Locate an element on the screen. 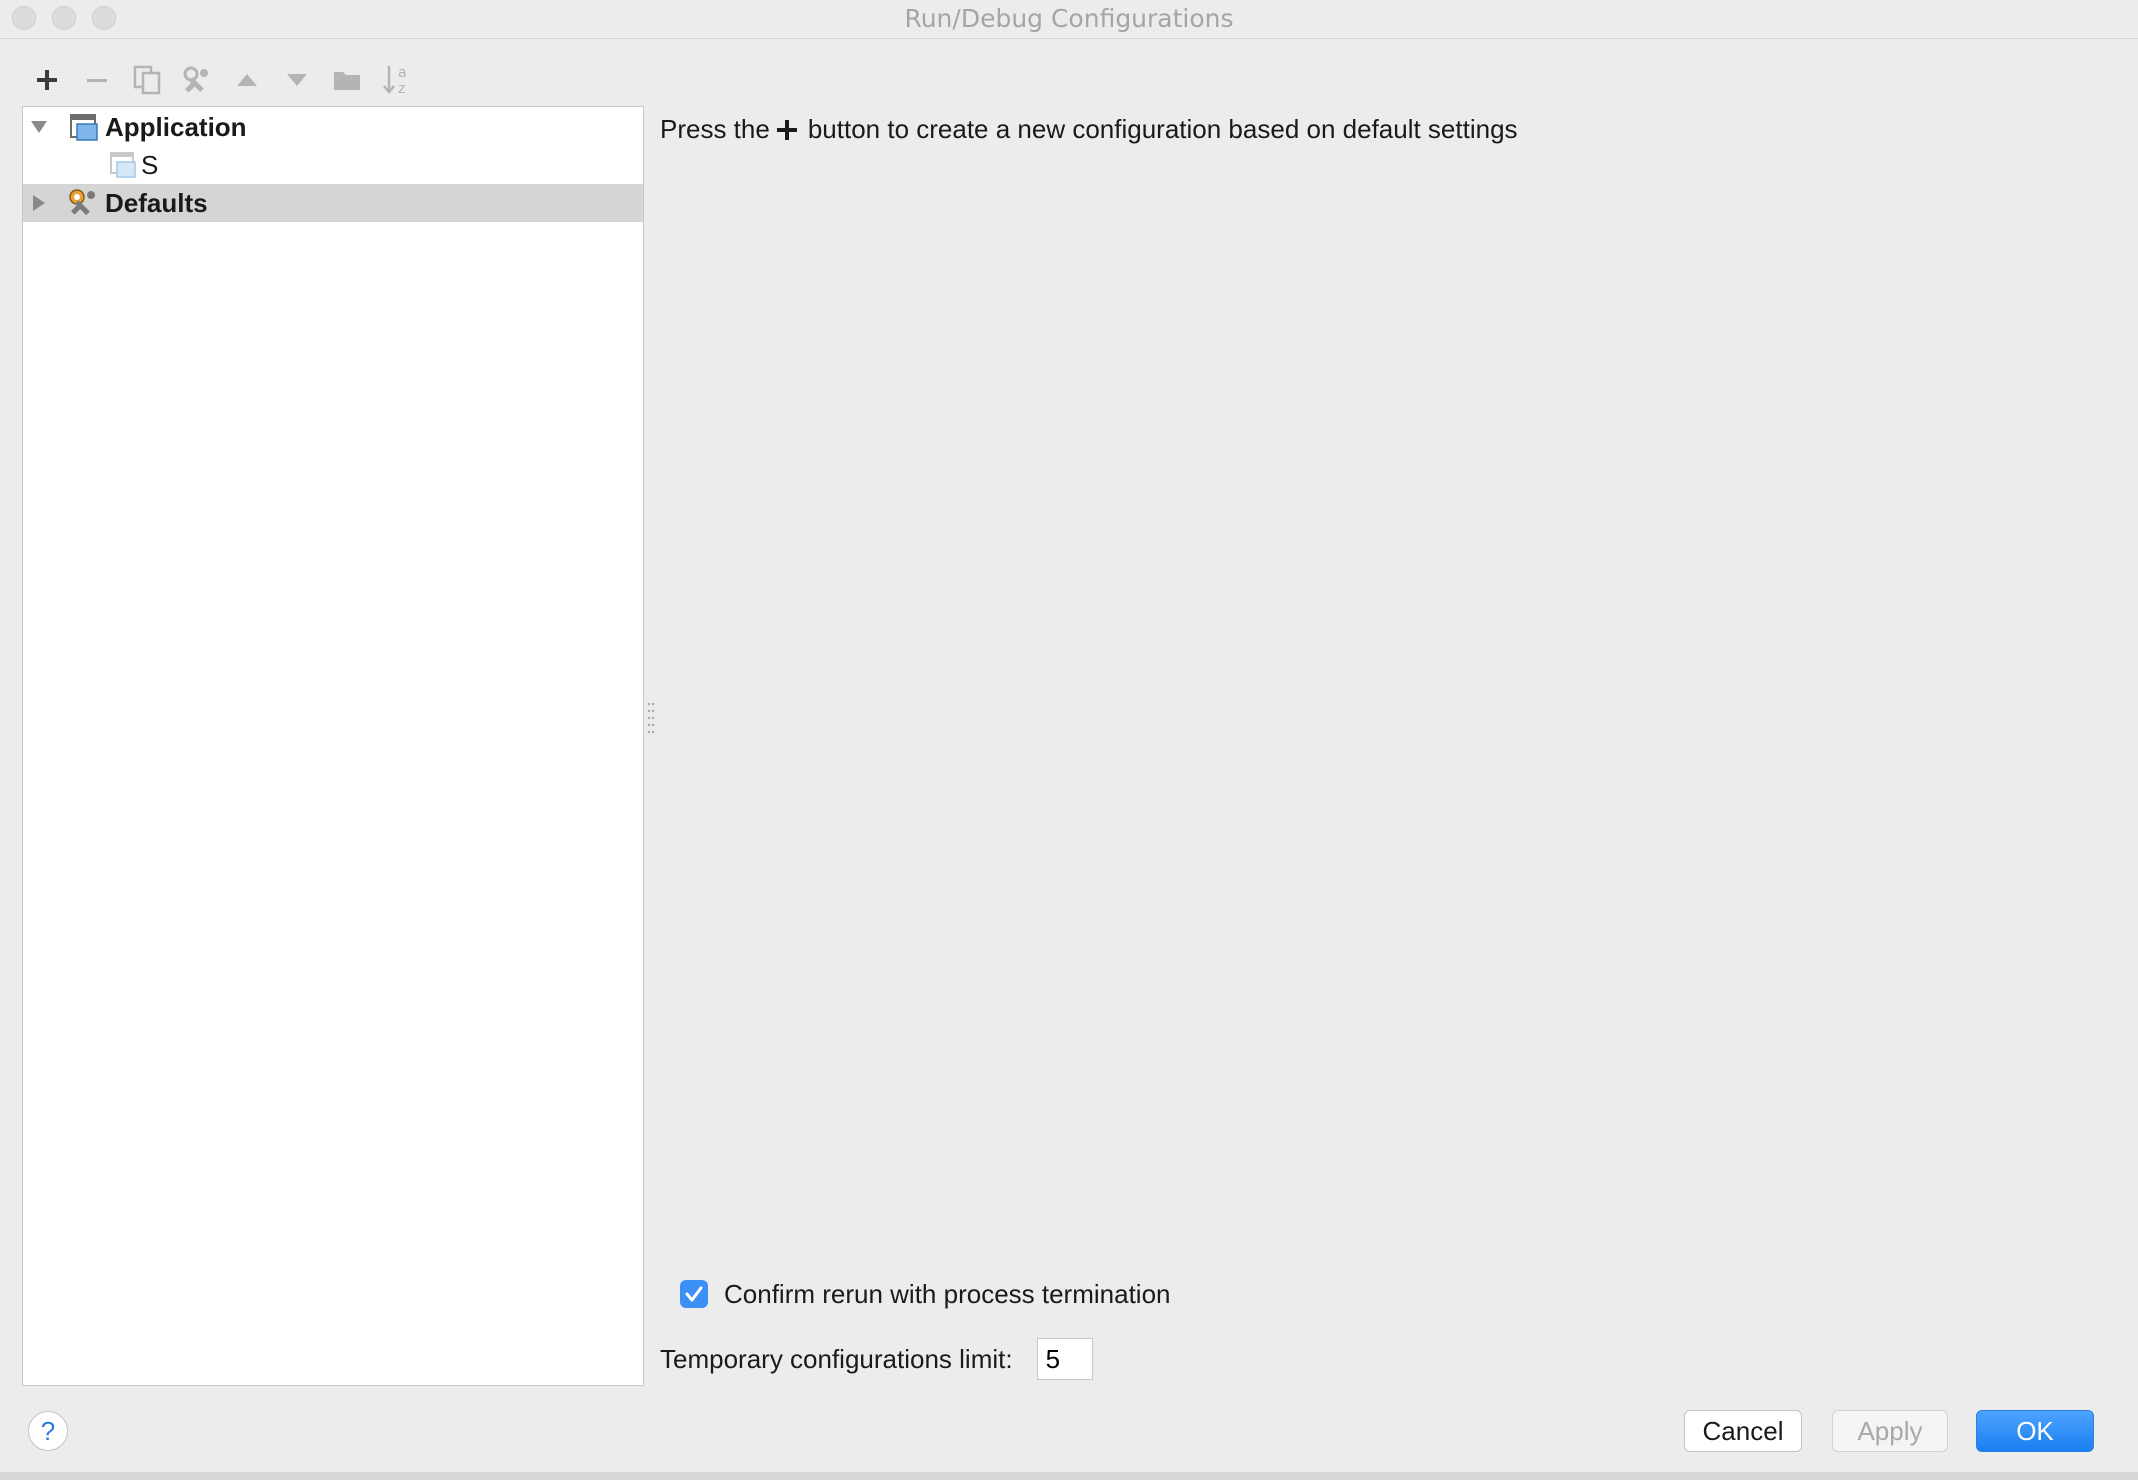 This screenshot has height=1480, width=2138. minus-icon is located at coordinates (97, 80).